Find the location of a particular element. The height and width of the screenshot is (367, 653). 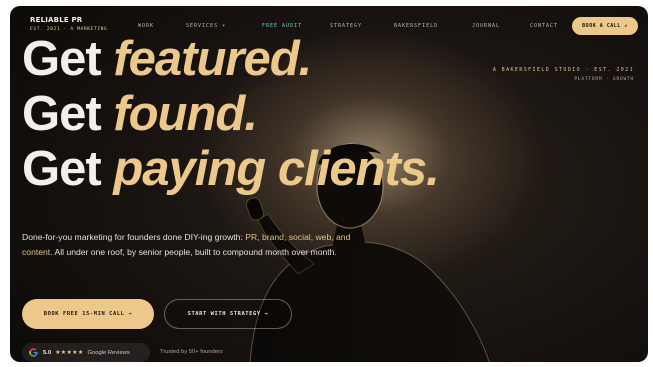

book-call-nav-button: BOOK A CALL ↗ is located at coordinates (605, 26).